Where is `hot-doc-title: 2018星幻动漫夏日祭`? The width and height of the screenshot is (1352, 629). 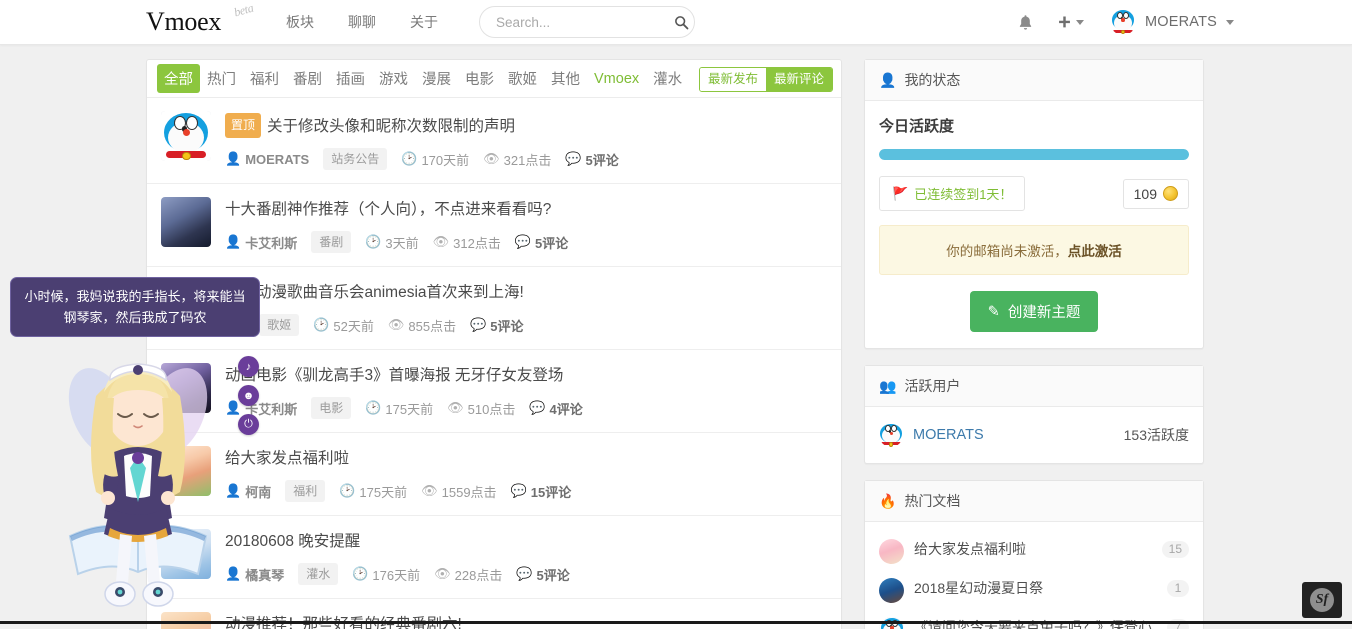 hot-doc-title: 2018星幻动漫夏日祭 is located at coordinates (1035, 588).